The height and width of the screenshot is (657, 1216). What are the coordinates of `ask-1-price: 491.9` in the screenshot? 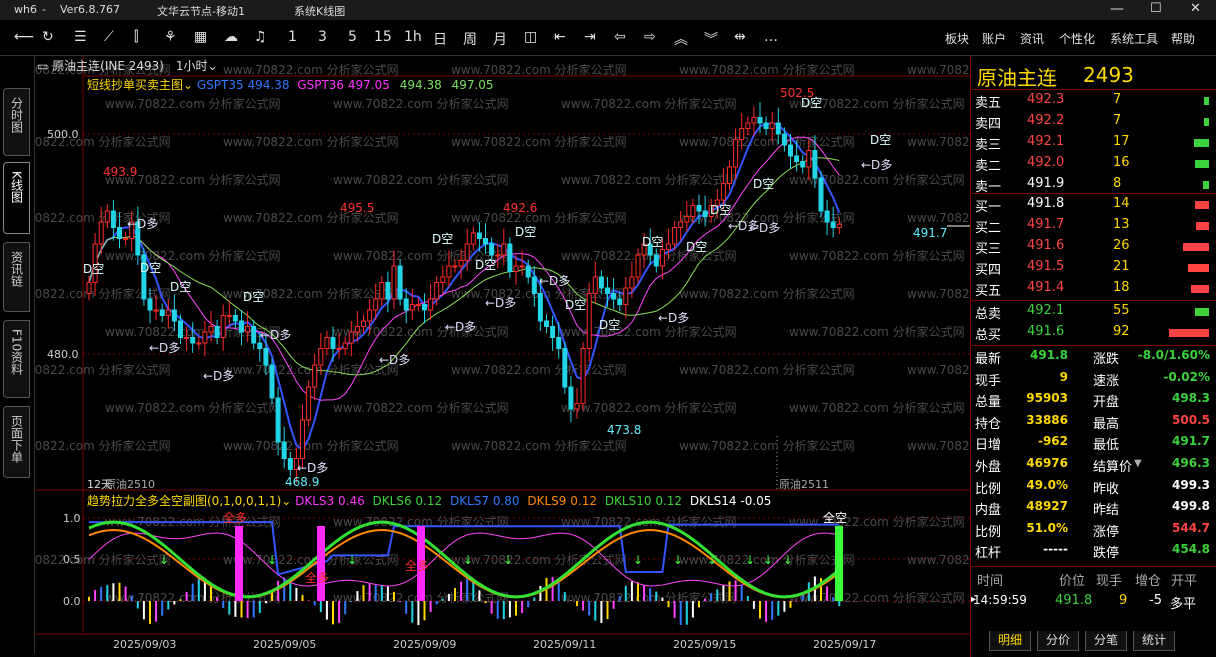 It's located at (1045, 183).